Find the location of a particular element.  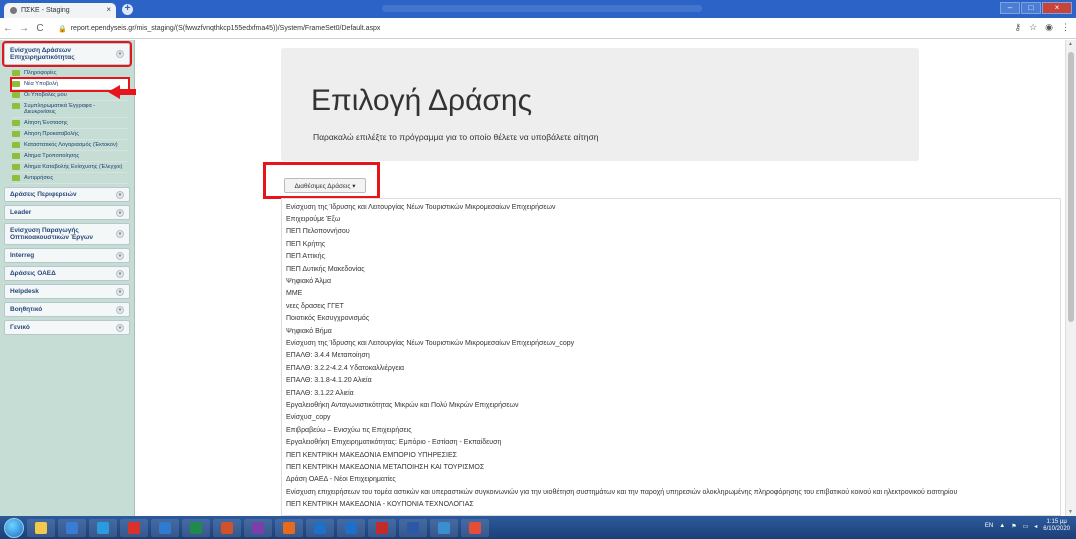

flag-icon: ⚑ is located at coordinates (1013, 526).